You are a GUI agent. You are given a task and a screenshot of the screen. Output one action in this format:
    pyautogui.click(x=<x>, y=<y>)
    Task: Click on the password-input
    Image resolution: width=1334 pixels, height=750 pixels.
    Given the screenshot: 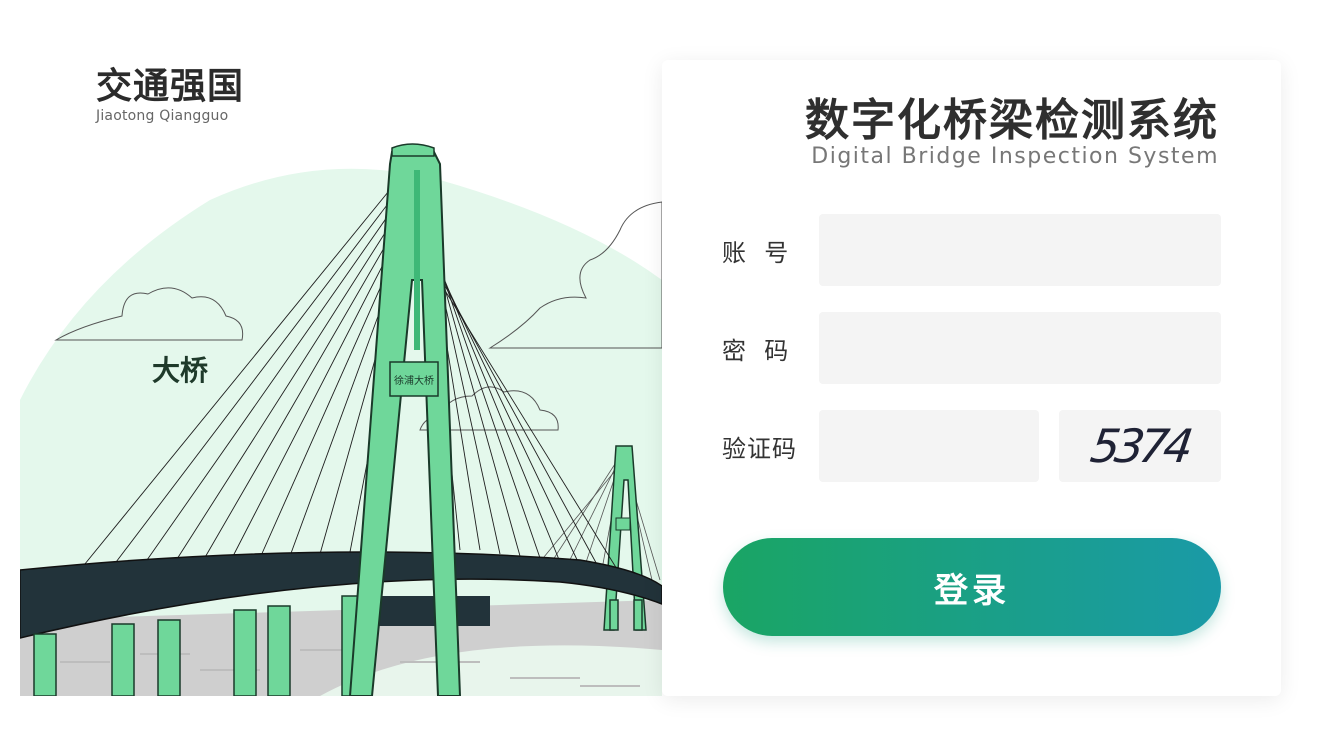 What is the action you would take?
    pyautogui.click(x=1020, y=348)
    